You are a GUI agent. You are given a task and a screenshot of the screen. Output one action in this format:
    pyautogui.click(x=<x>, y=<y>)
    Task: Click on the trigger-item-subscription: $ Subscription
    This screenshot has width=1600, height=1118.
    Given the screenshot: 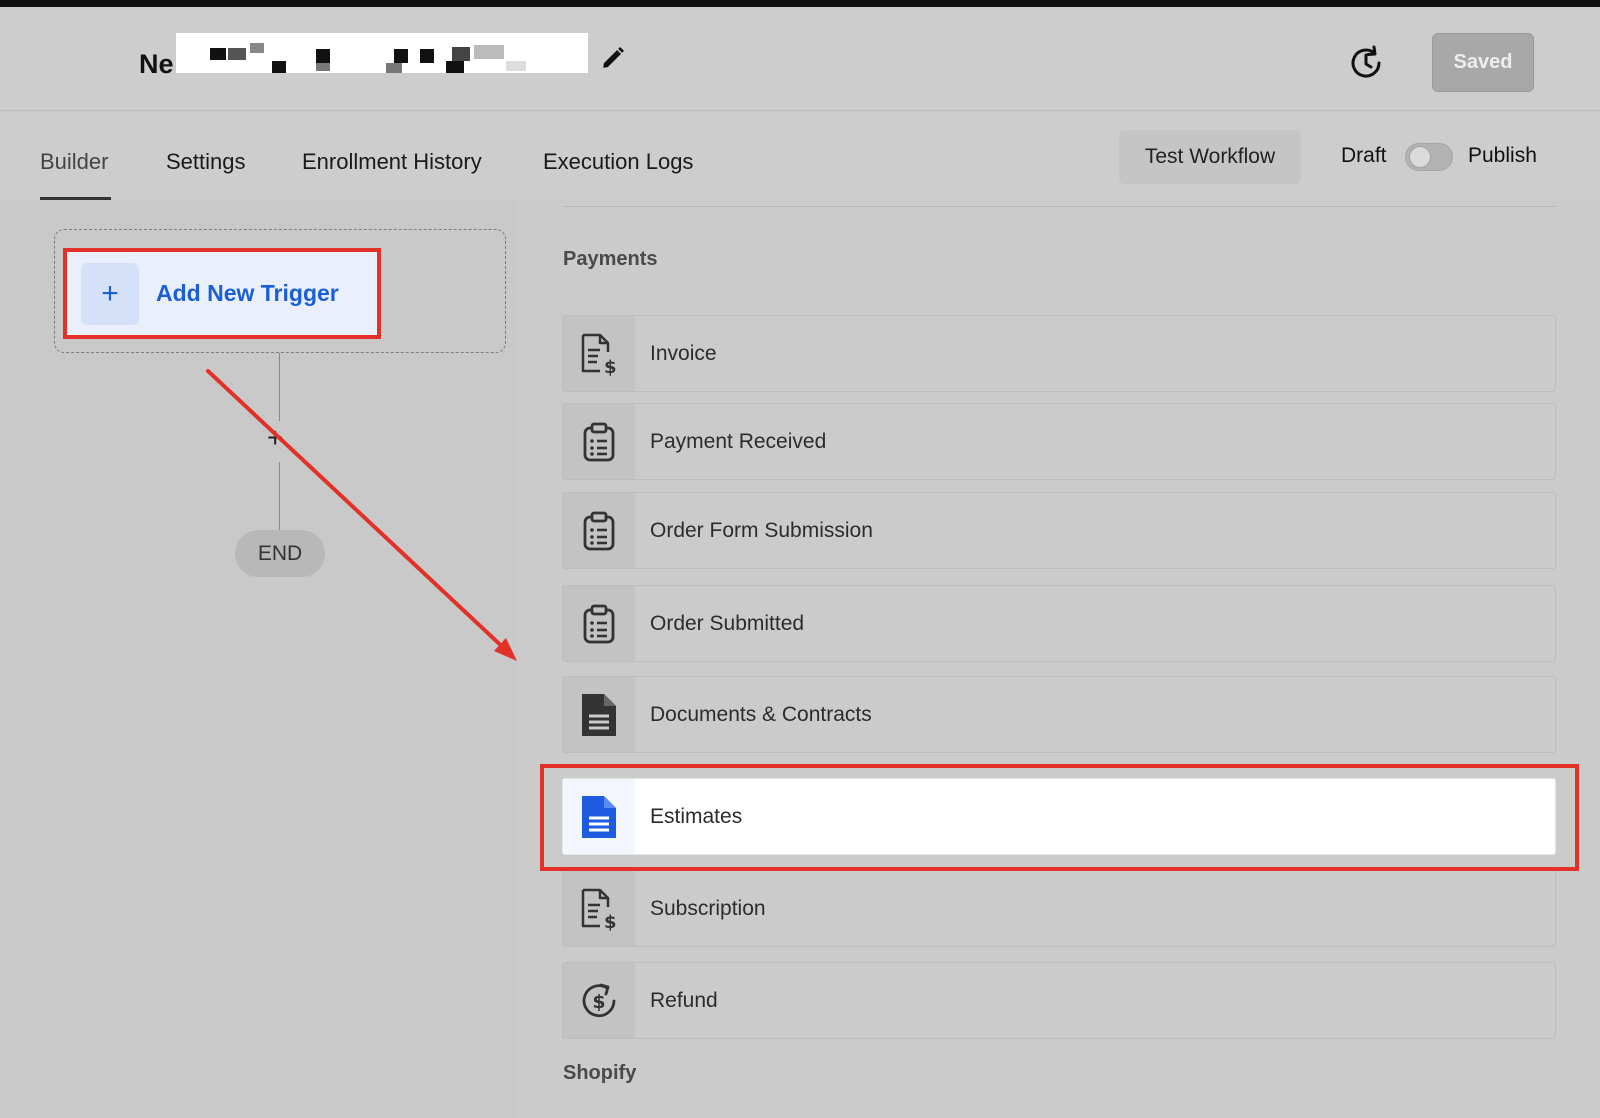 What is the action you would take?
    pyautogui.click(x=1059, y=908)
    